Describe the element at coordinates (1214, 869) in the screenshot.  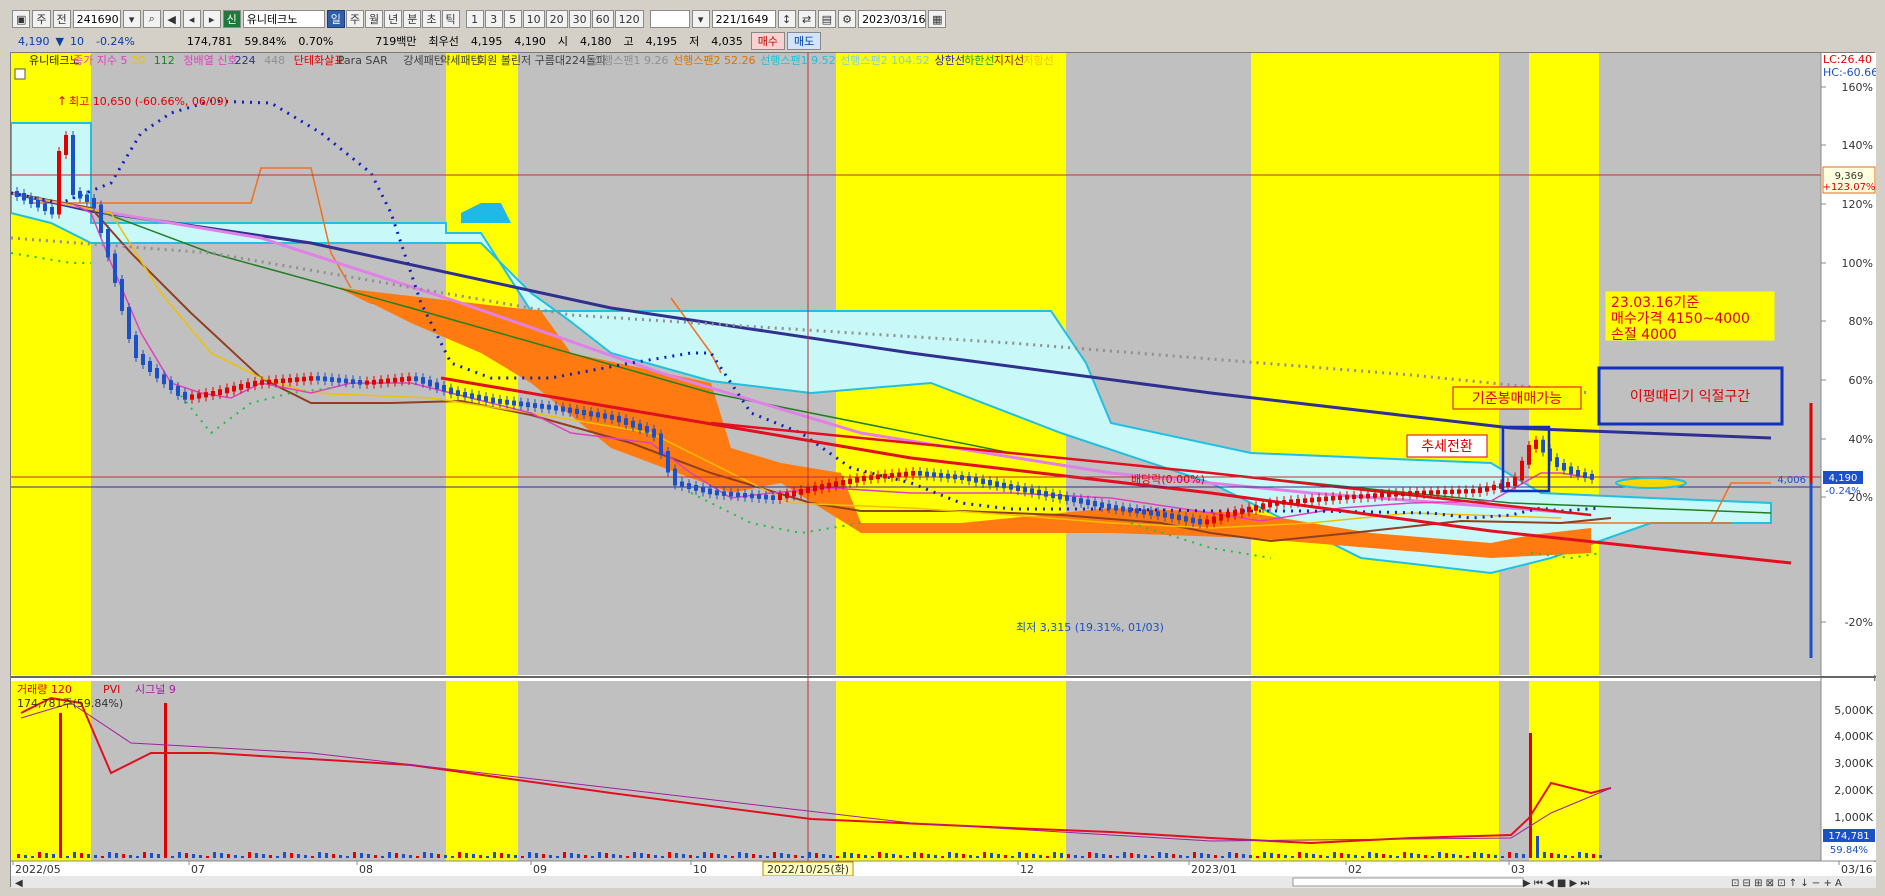
I see `x-tick-label: 2023/01` at that location.